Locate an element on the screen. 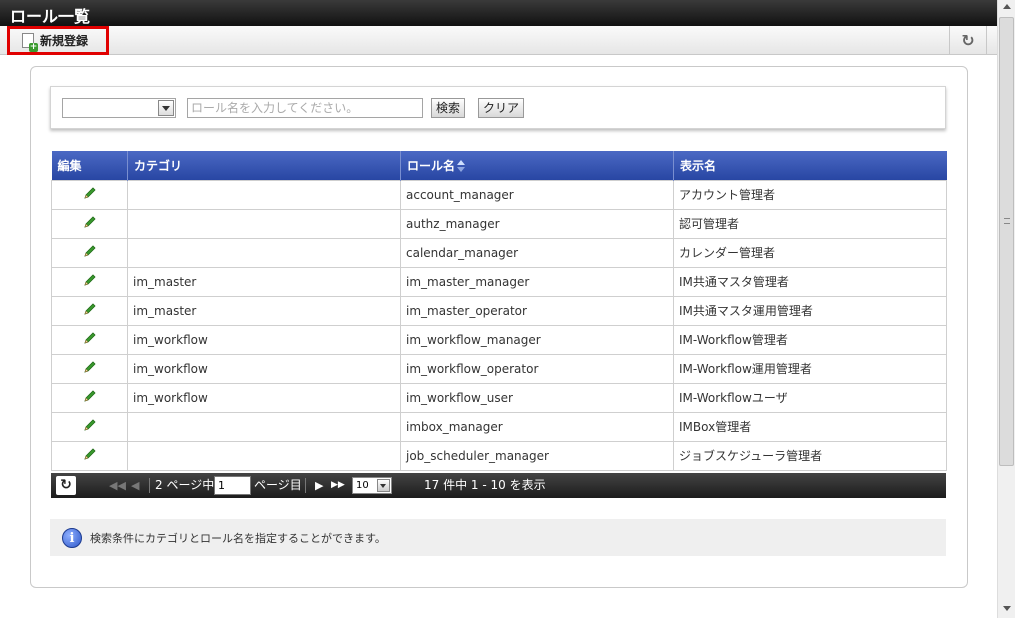 The height and width of the screenshot is (618, 1015). category-cell: im_master is located at coordinates (264, 281).